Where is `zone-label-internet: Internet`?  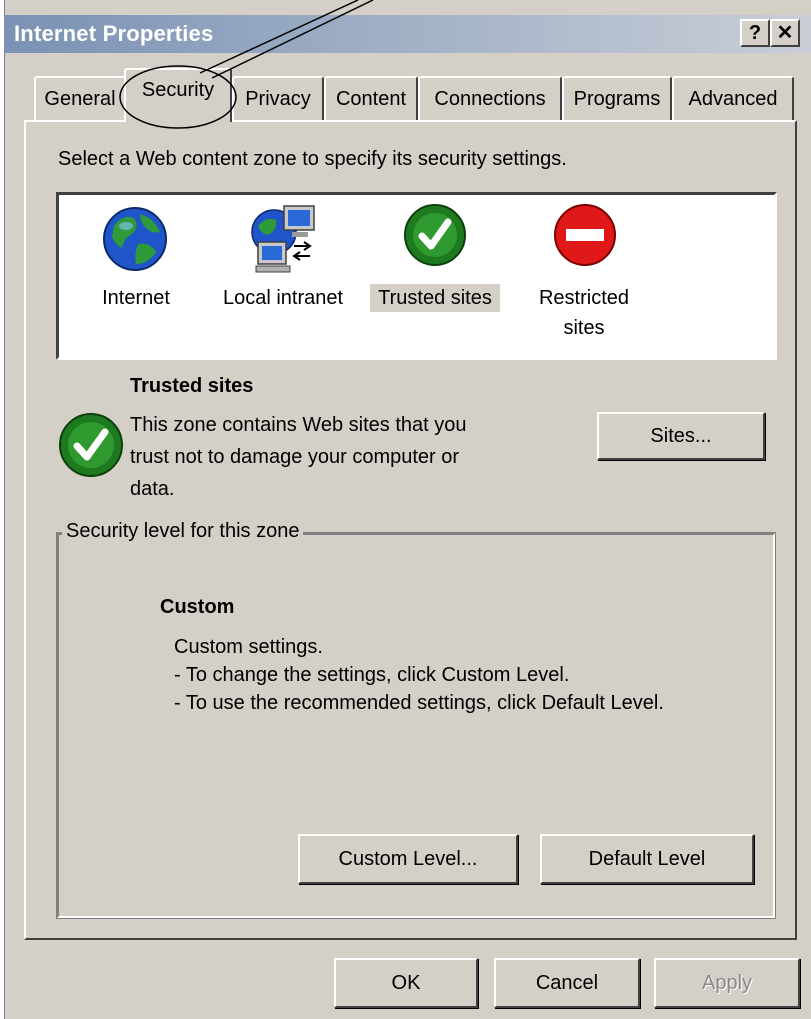
zone-label-internet: Internet is located at coordinates (136, 298).